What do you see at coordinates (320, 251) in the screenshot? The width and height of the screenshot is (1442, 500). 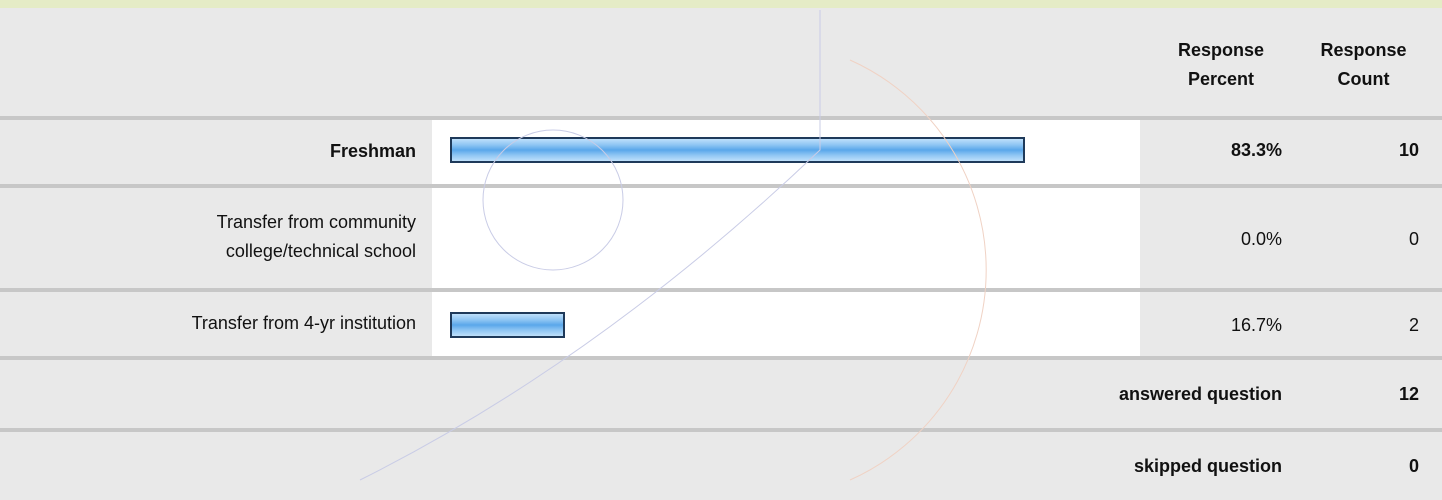 I see `row-label-line: college/technical school` at bounding box center [320, 251].